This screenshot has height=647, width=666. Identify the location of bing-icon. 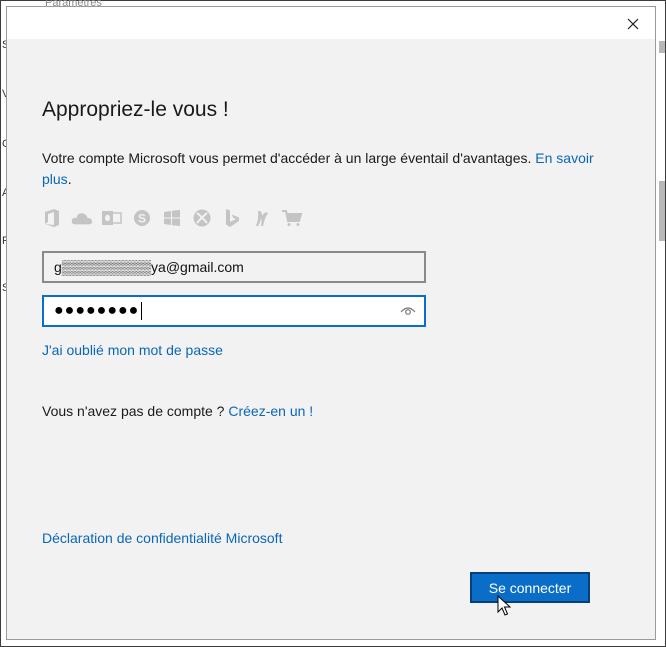
(232, 218).